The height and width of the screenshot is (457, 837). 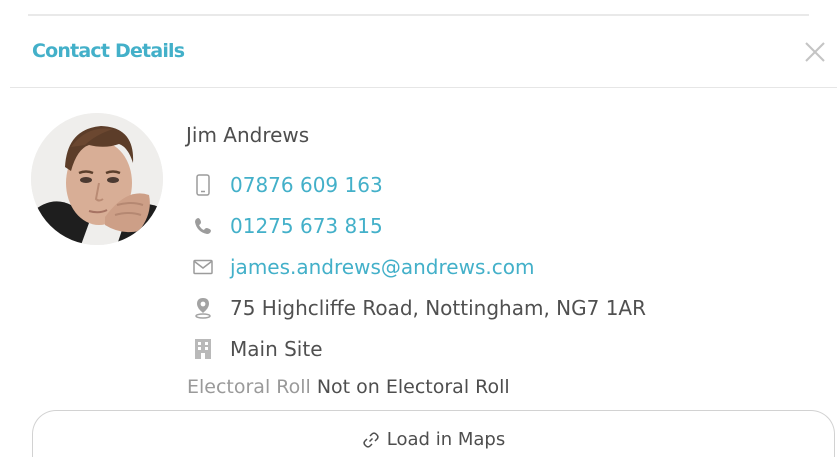 I want to click on close-button, so click(x=815, y=52).